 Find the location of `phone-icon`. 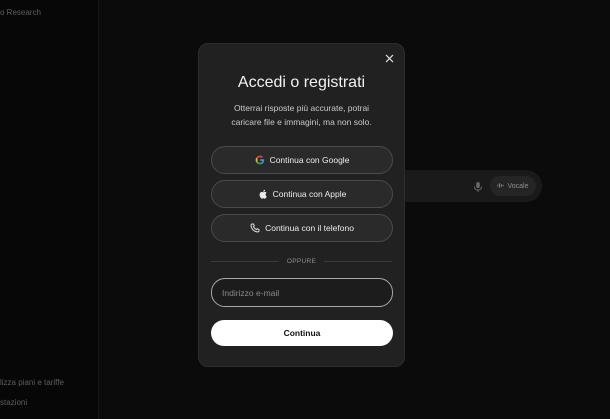

phone-icon is located at coordinates (255, 228).